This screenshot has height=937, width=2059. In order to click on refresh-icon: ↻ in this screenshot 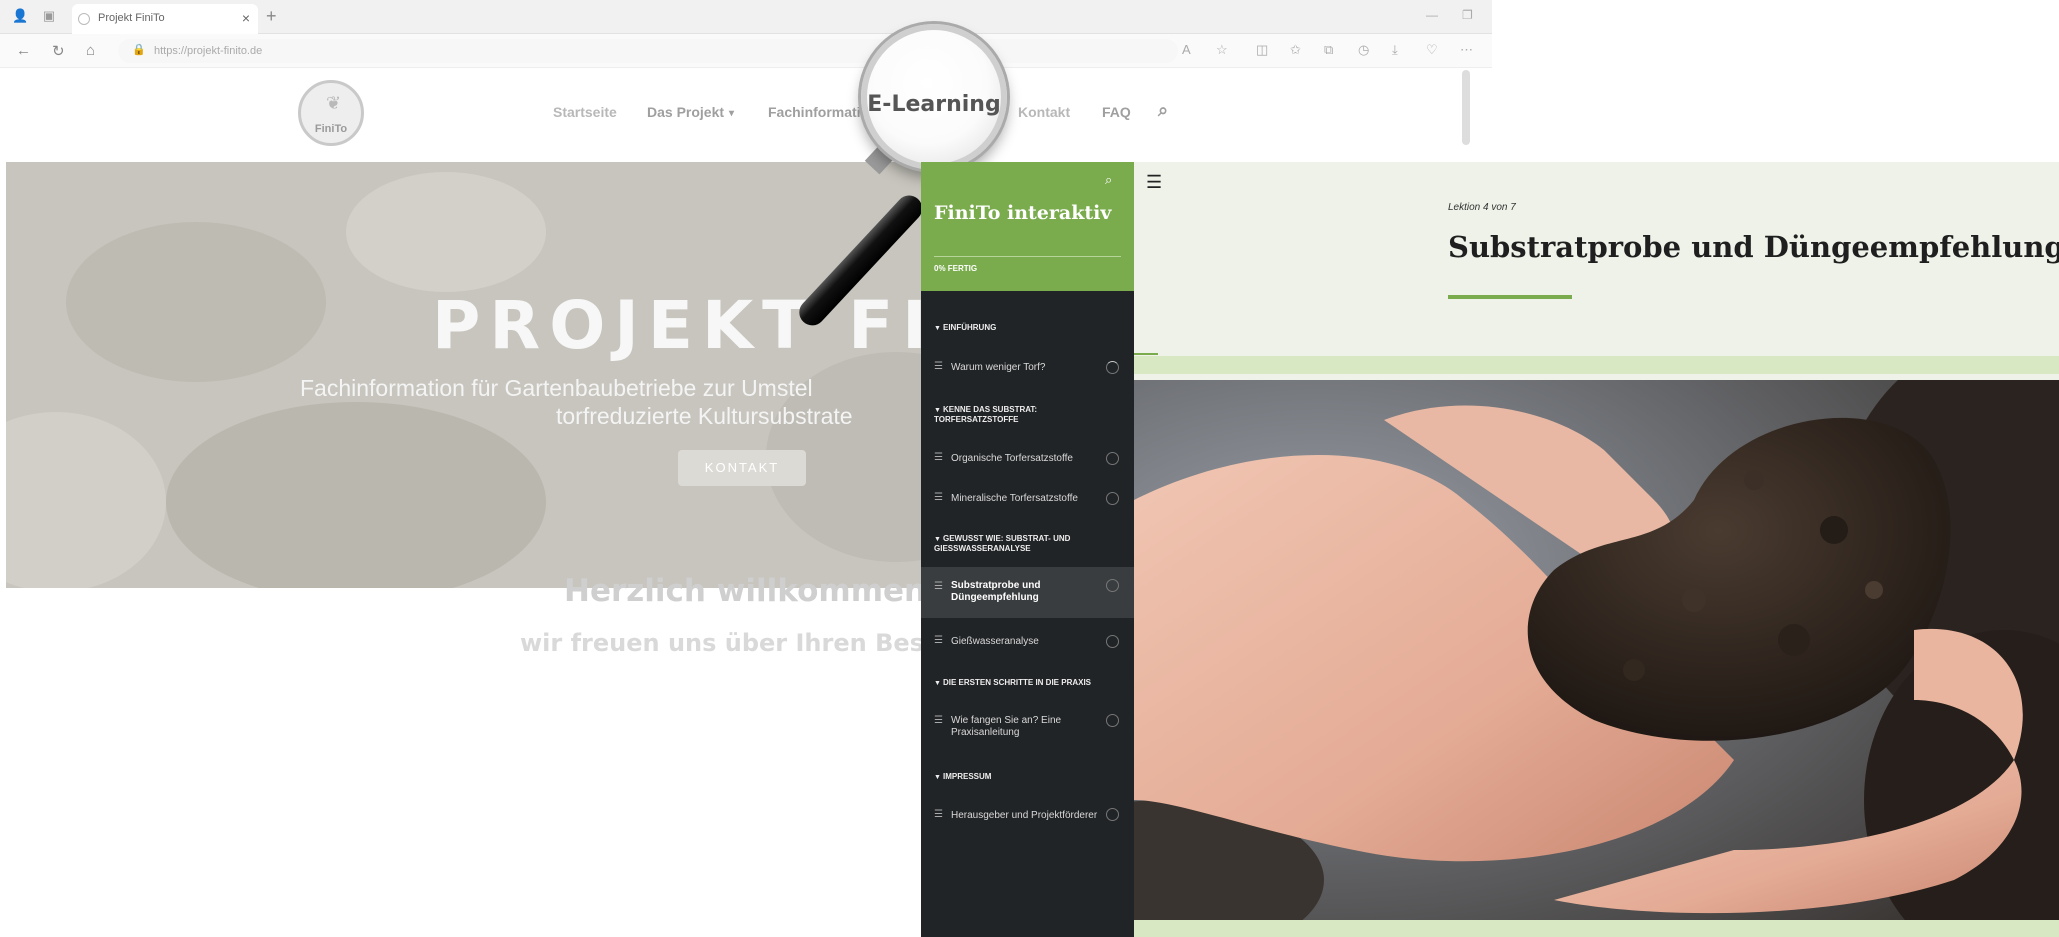, I will do `click(58, 51)`.